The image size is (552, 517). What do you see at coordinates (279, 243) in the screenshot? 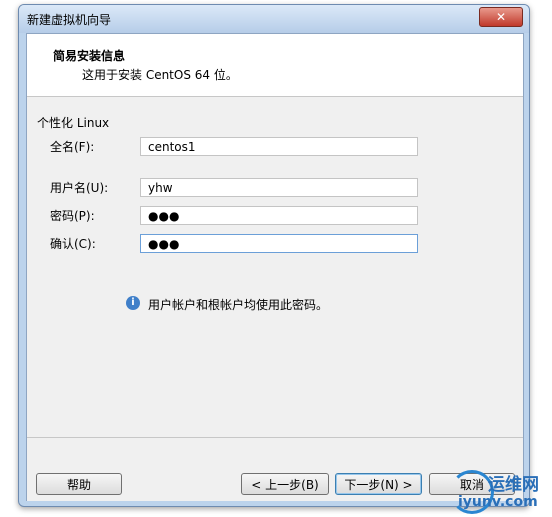
I see `confirm-password-input: ●●●` at bounding box center [279, 243].